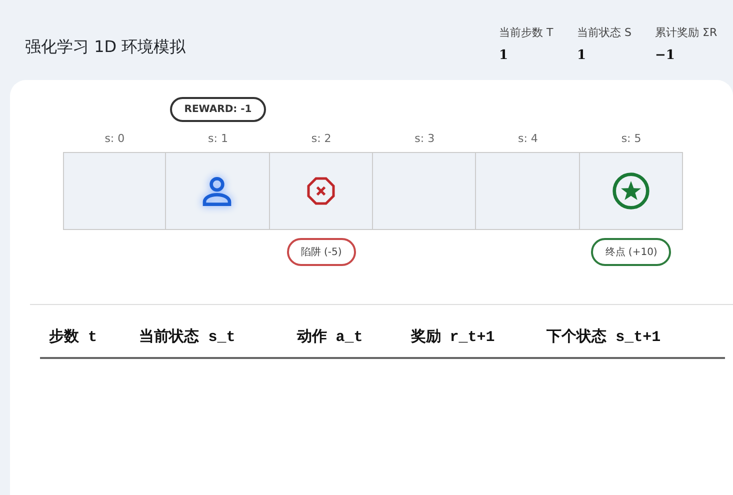  What do you see at coordinates (631, 139) in the screenshot?
I see `state-label: s: 5` at bounding box center [631, 139].